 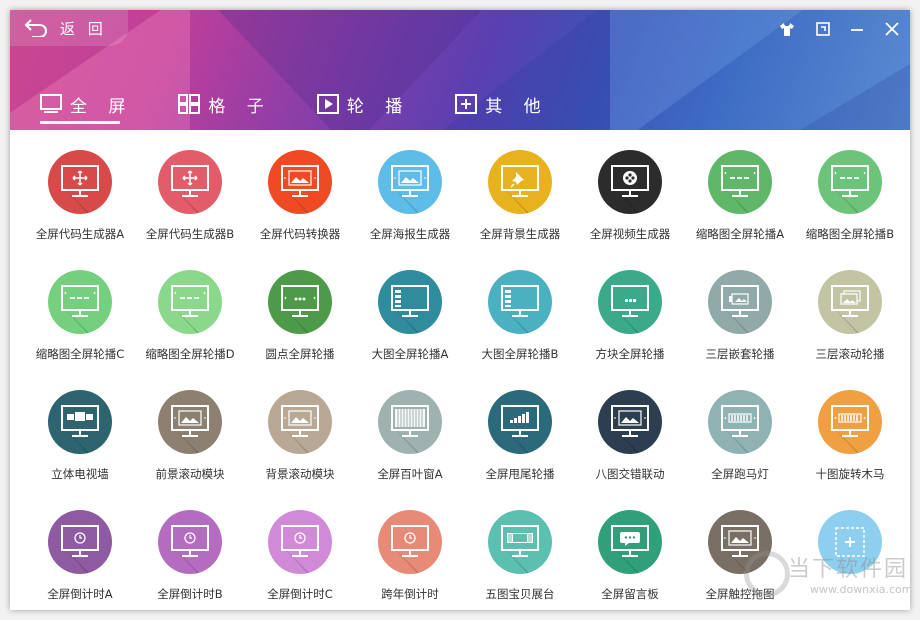 What do you see at coordinates (80, 474) in the screenshot?
I see `template-label: 立体电视墙` at bounding box center [80, 474].